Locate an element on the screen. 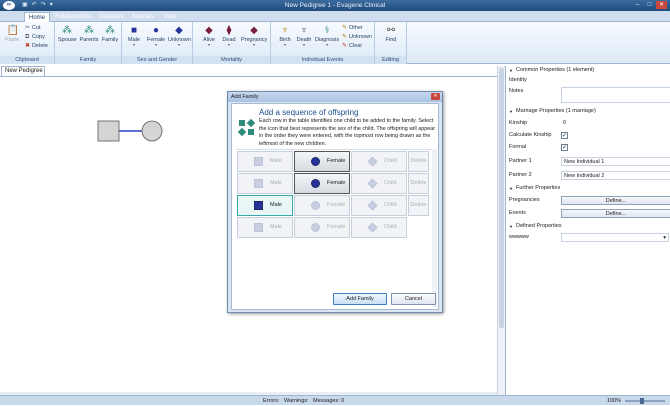  formal-row: Formal ✓ is located at coordinates (538, 147).